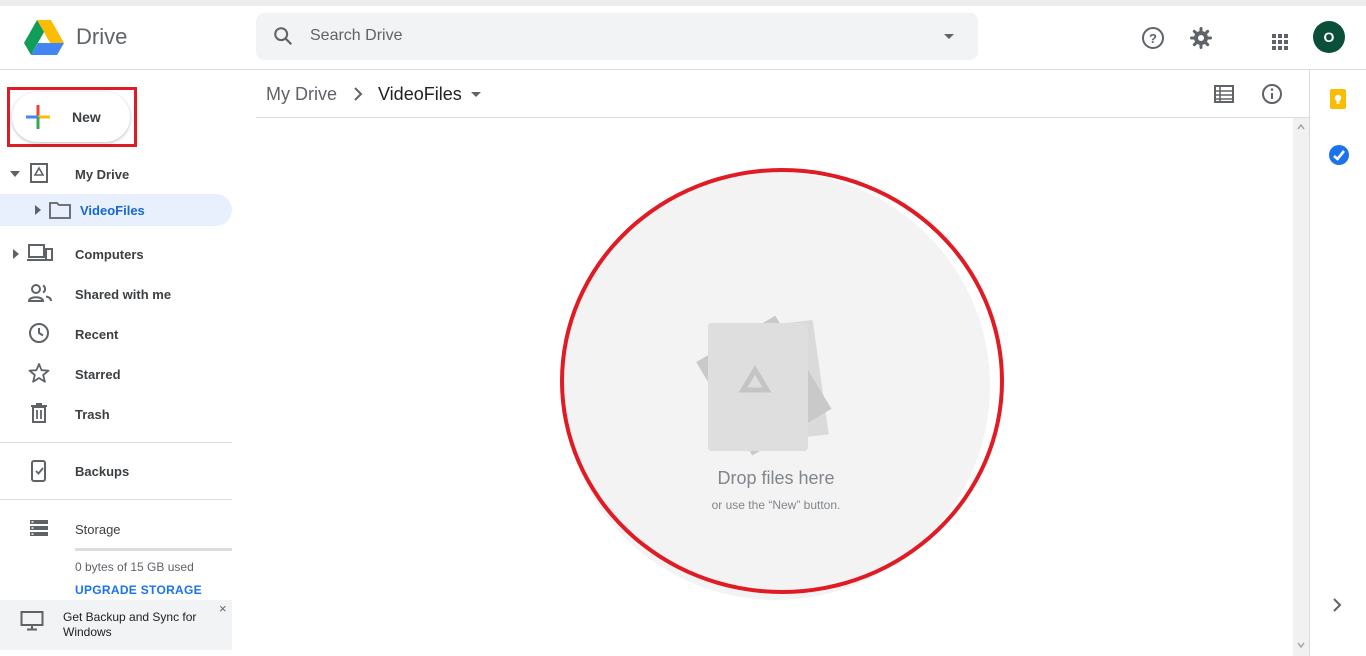 This screenshot has height=656, width=1366. What do you see at coordinates (112, 210) in the screenshot?
I see `sidebar-item-label: VideoFiles` at bounding box center [112, 210].